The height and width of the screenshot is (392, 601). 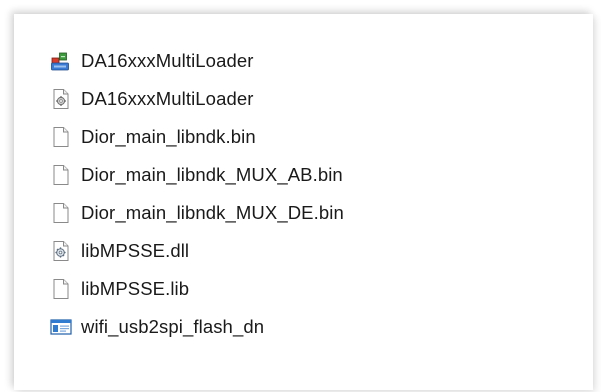 What do you see at coordinates (61, 99) in the screenshot?
I see `config-settings-file-icon` at bounding box center [61, 99].